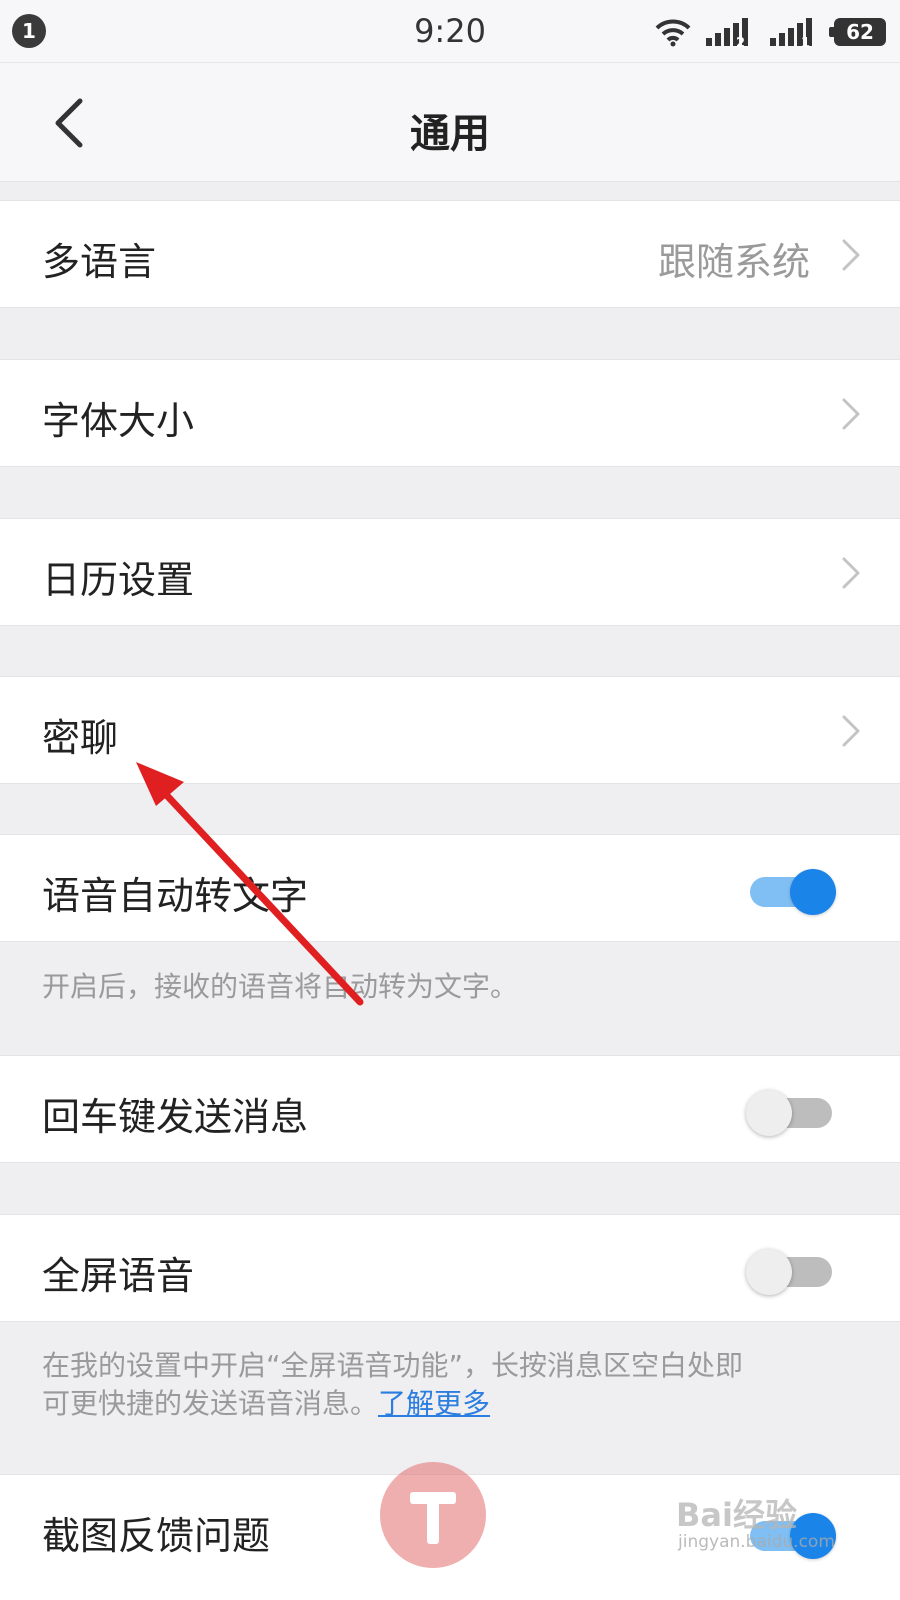 The height and width of the screenshot is (1600, 900). I want to click on watermark-brand: Bai经验, so click(736, 1515).